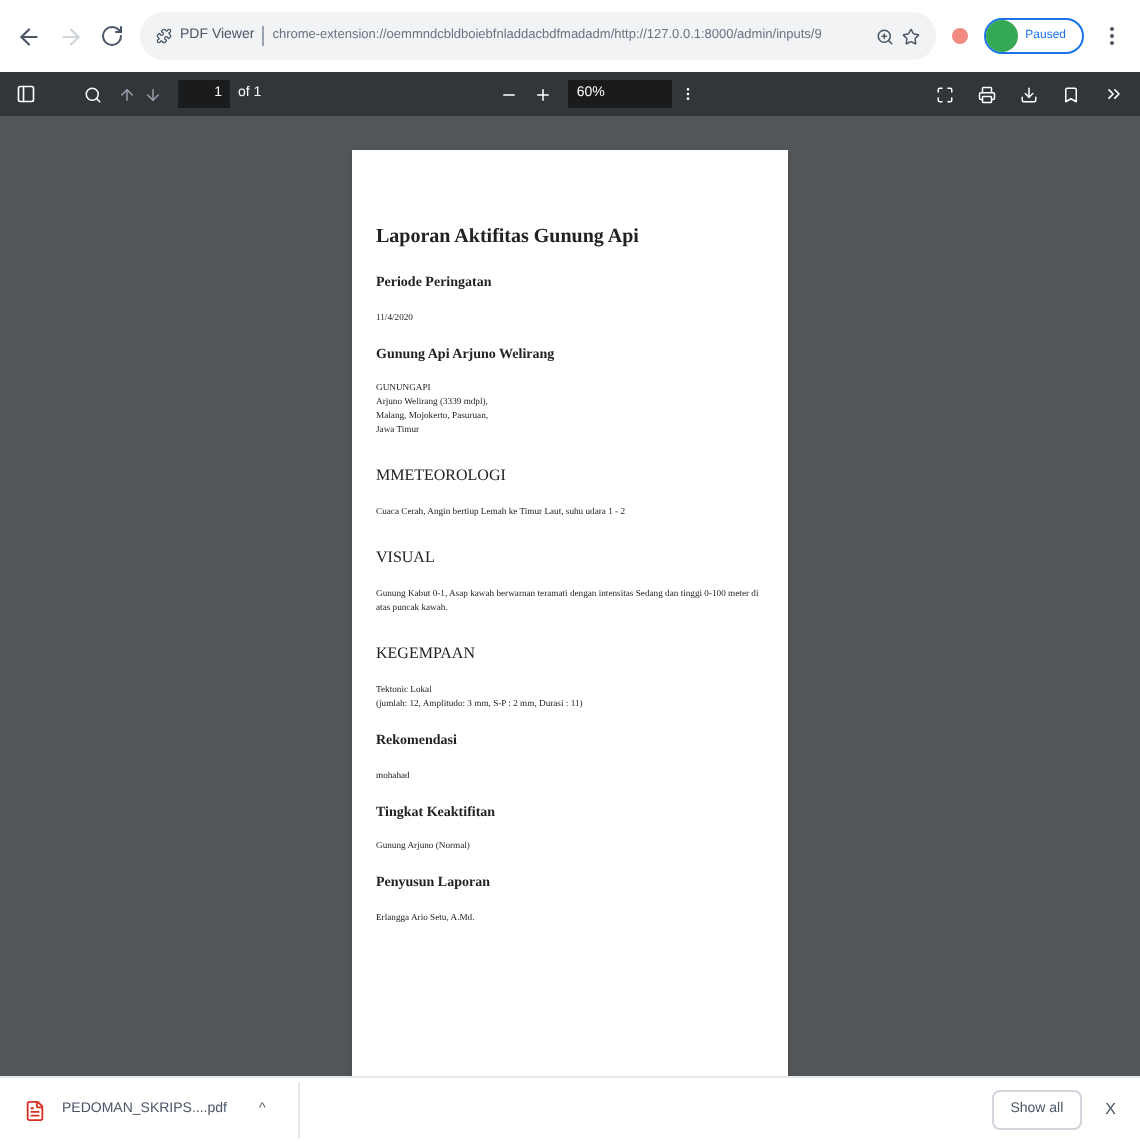 This screenshot has width=1140, height=1142. What do you see at coordinates (987, 94) in the screenshot?
I see `print-icon` at bounding box center [987, 94].